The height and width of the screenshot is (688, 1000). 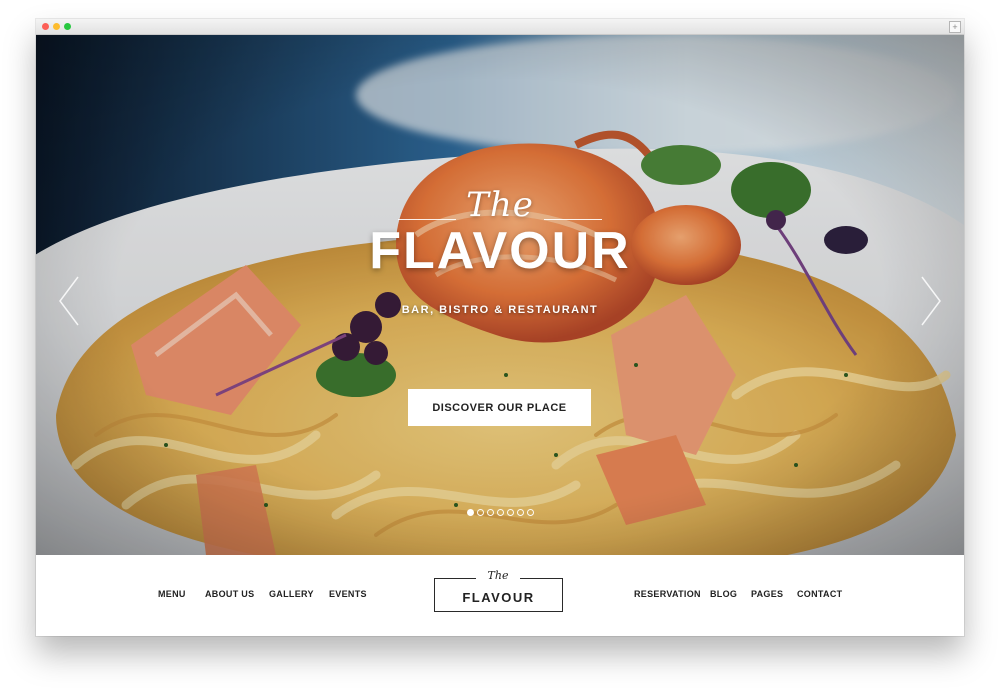 What do you see at coordinates (56, 26) in the screenshot?
I see `minimize-window-button` at bounding box center [56, 26].